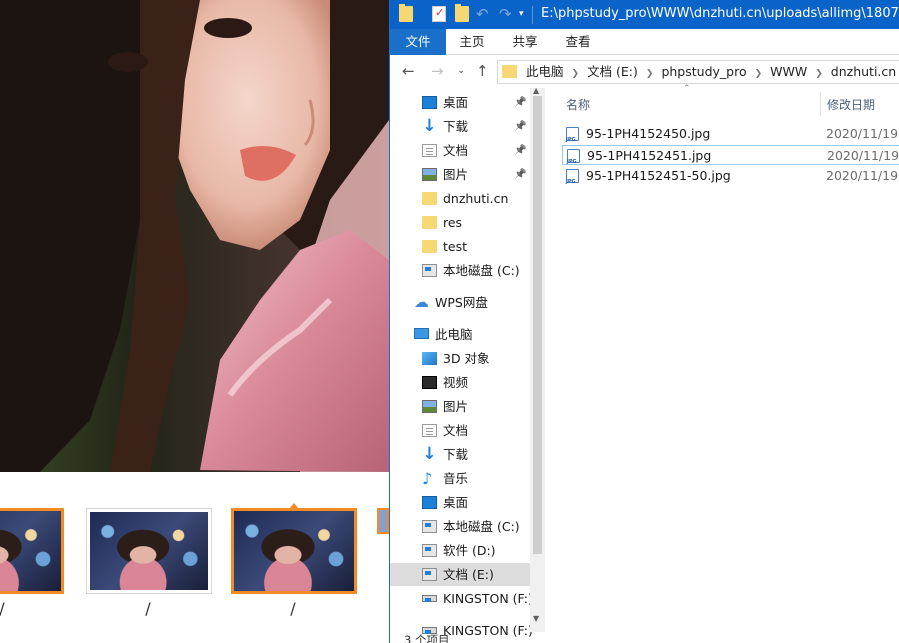 The image size is (899, 643). I want to click on gallery-thumbnail-selected, so click(294, 551).